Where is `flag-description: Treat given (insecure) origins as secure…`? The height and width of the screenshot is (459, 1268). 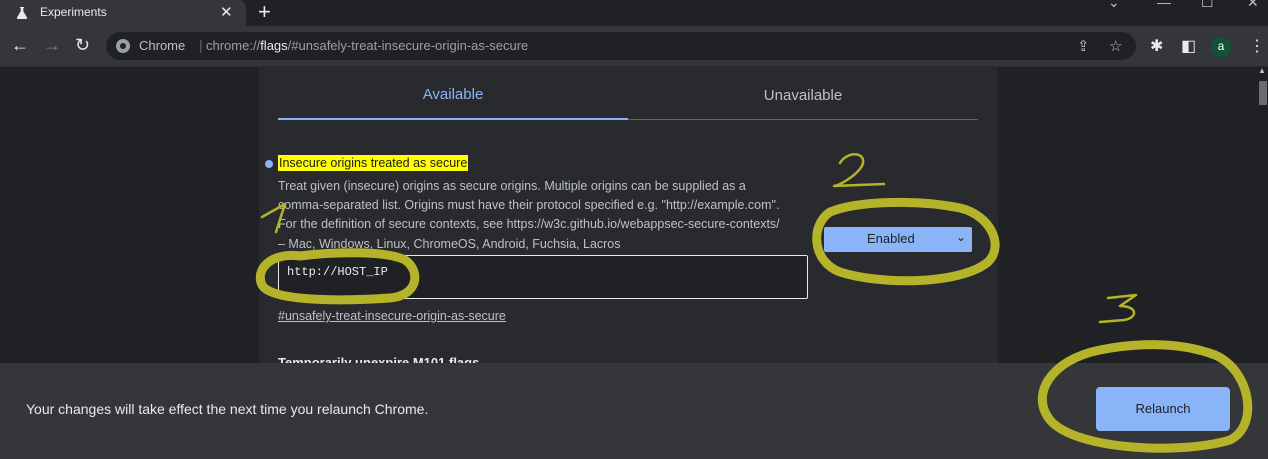
flag-description: Treat given (insecure) origins as secure… is located at coordinates (548, 215).